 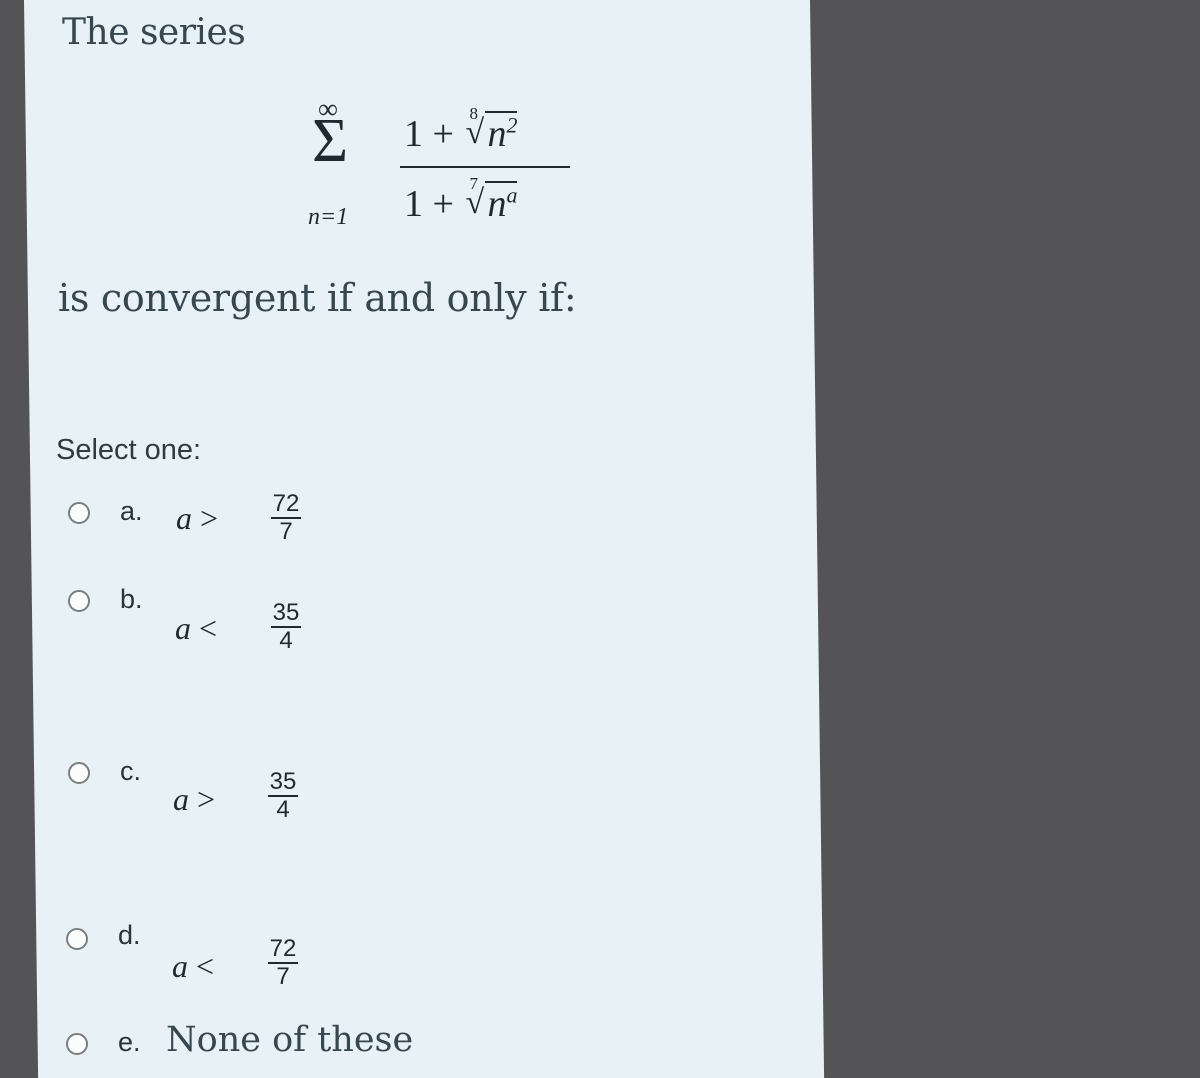 What do you see at coordinates (129, 1042) in the screenshot?
I see `option-letter: e.` at bounding box center [129, 1042].